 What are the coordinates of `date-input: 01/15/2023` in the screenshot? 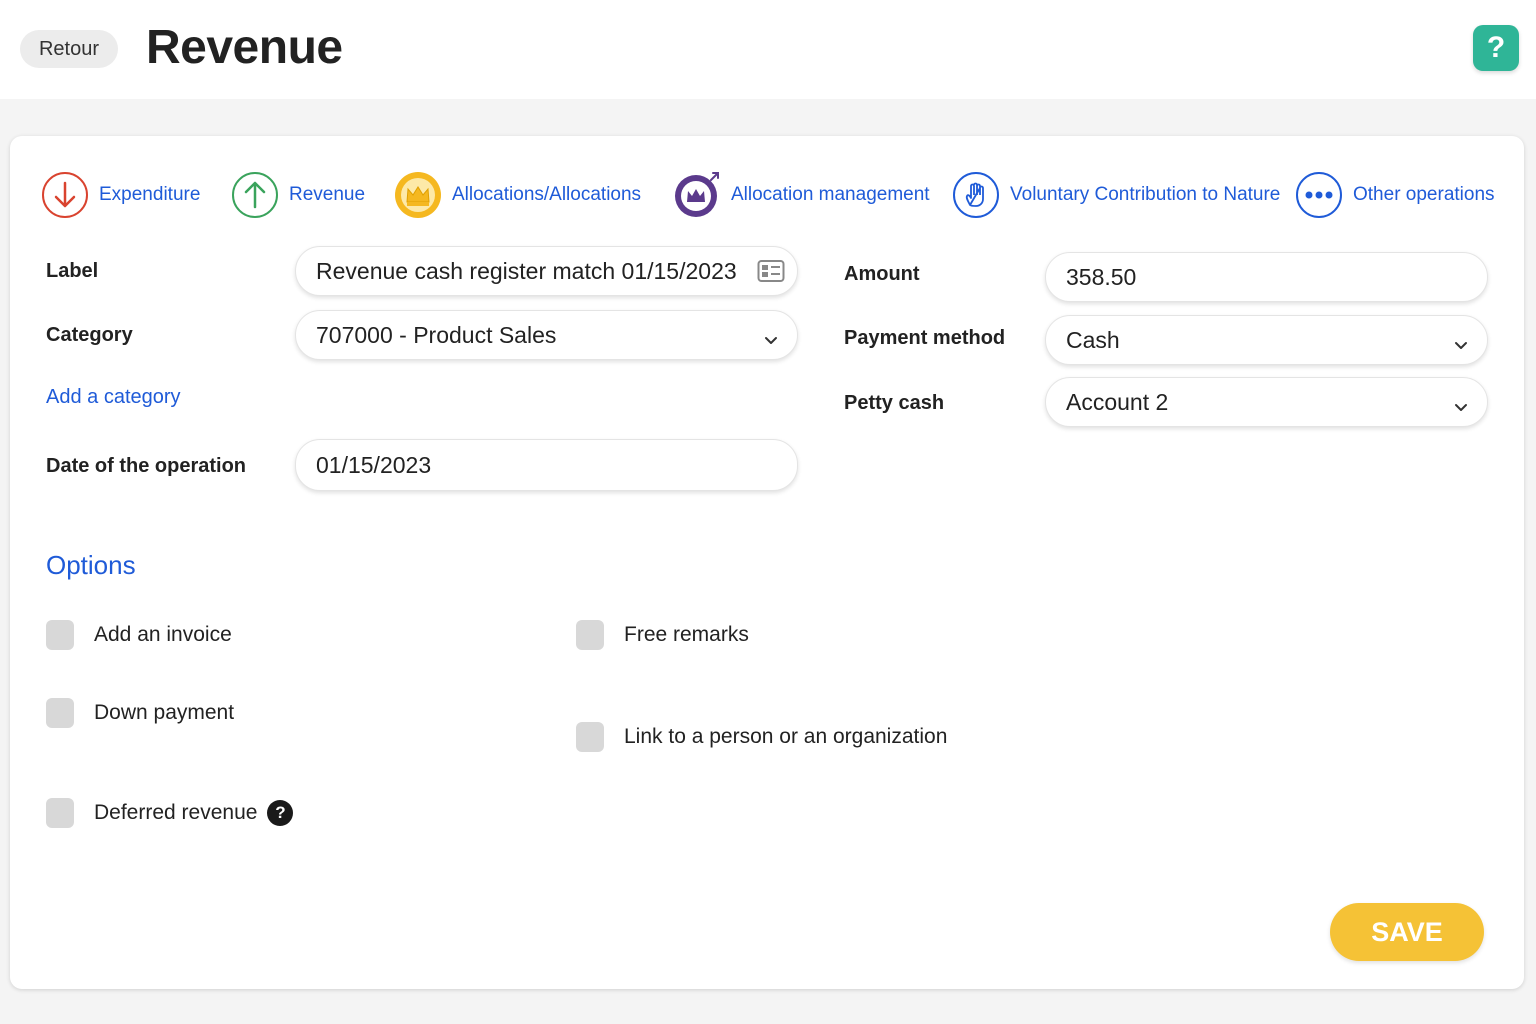 It's located at (546, 465).